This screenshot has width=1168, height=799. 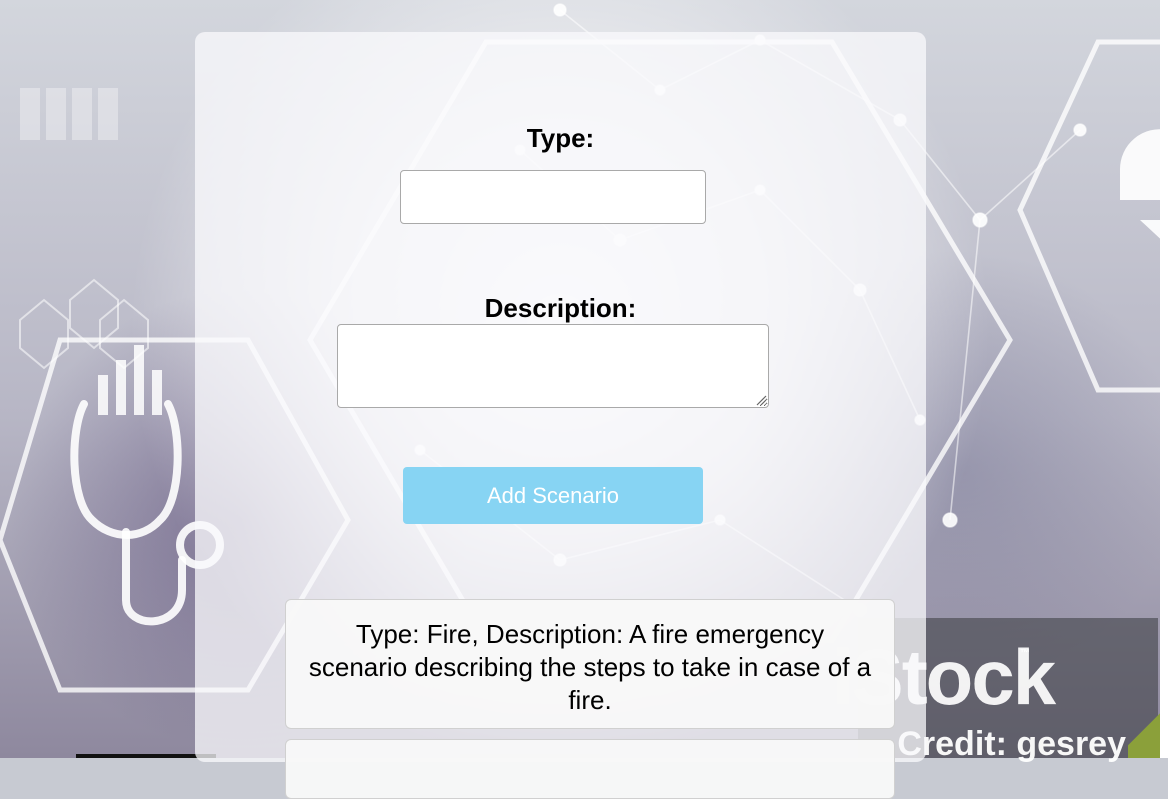 What do you see at coordinates (761, 400) in the screenshot?
I see `resize-handle-icon` at bounding box center [761, 400].